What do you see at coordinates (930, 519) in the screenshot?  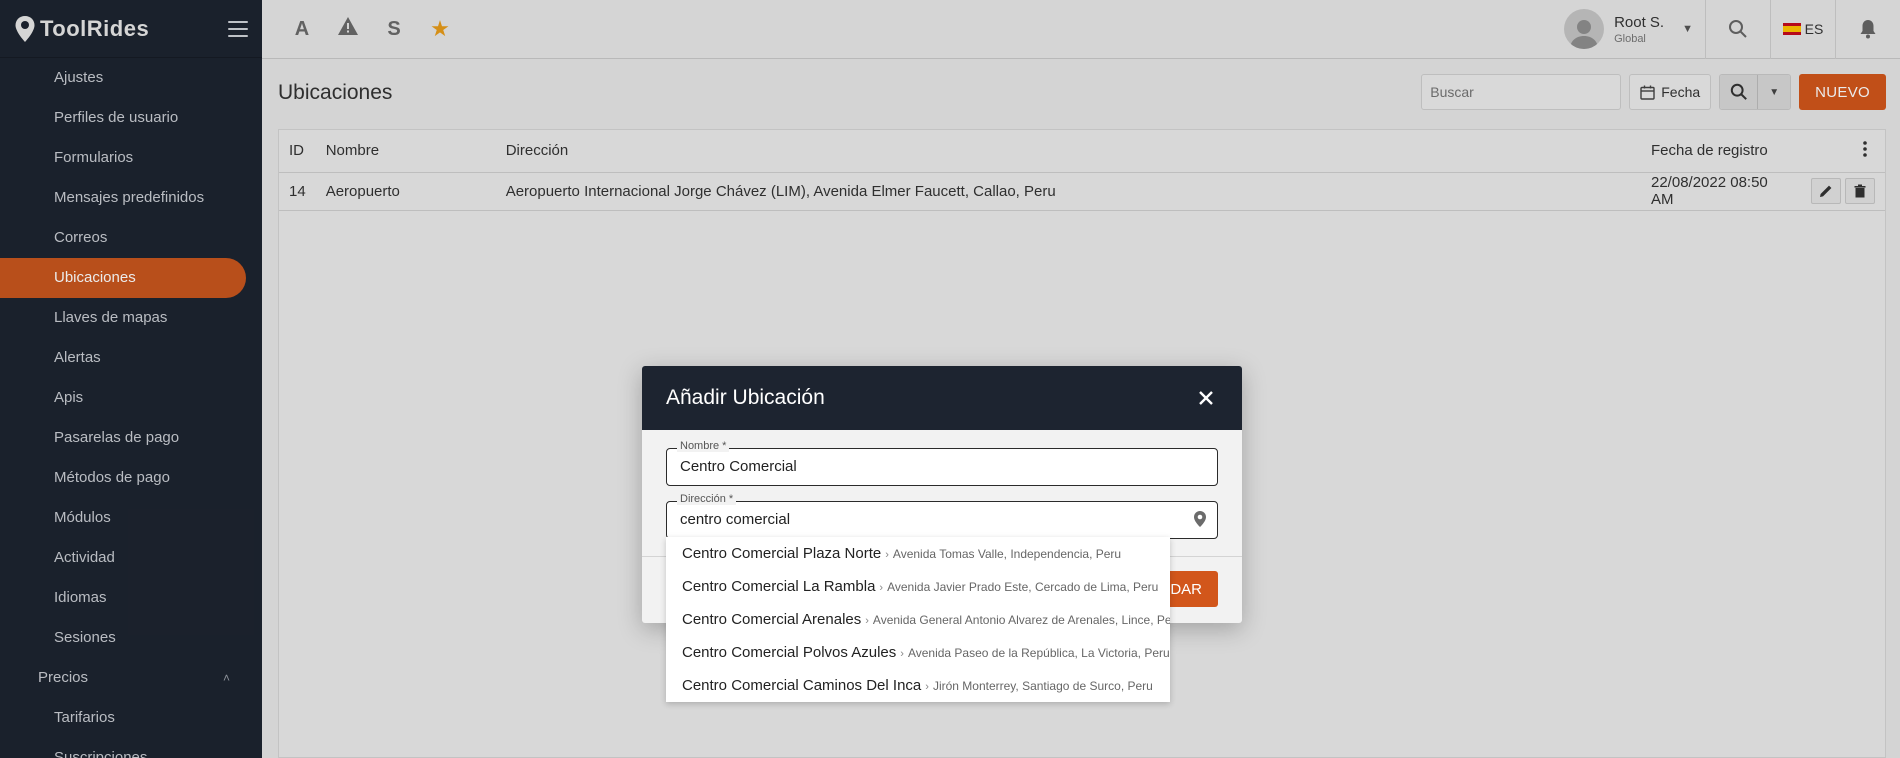 I see `address-input` at bounding box center [930, 519].